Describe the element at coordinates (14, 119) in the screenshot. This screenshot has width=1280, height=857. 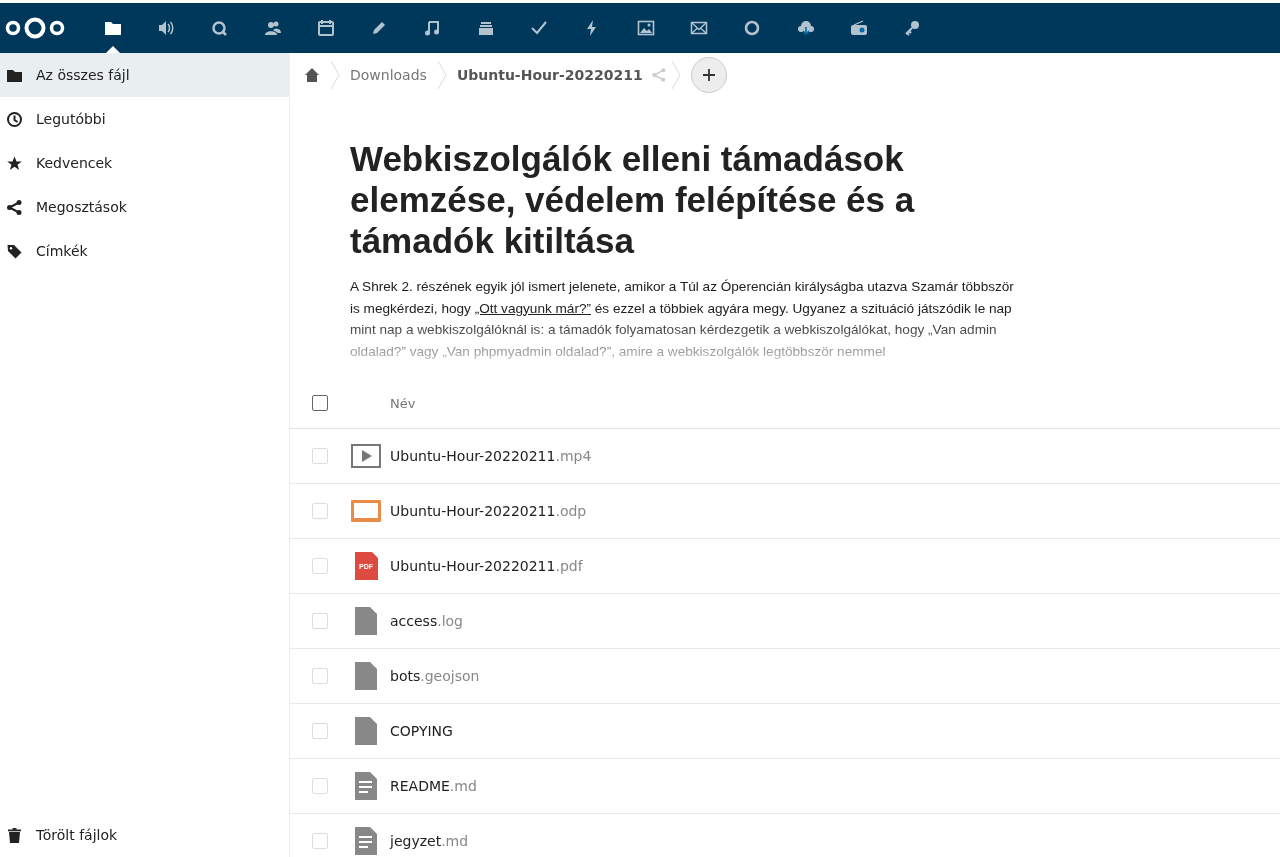
I see `clock-icon` at that location.